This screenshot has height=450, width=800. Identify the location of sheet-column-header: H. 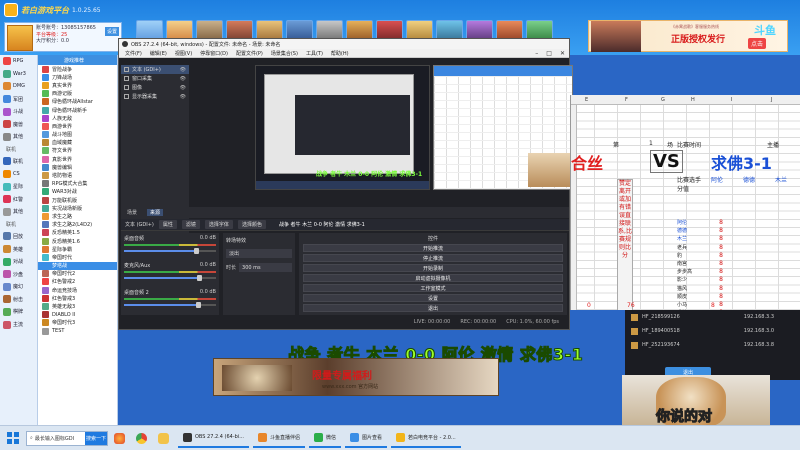
(693, 100).